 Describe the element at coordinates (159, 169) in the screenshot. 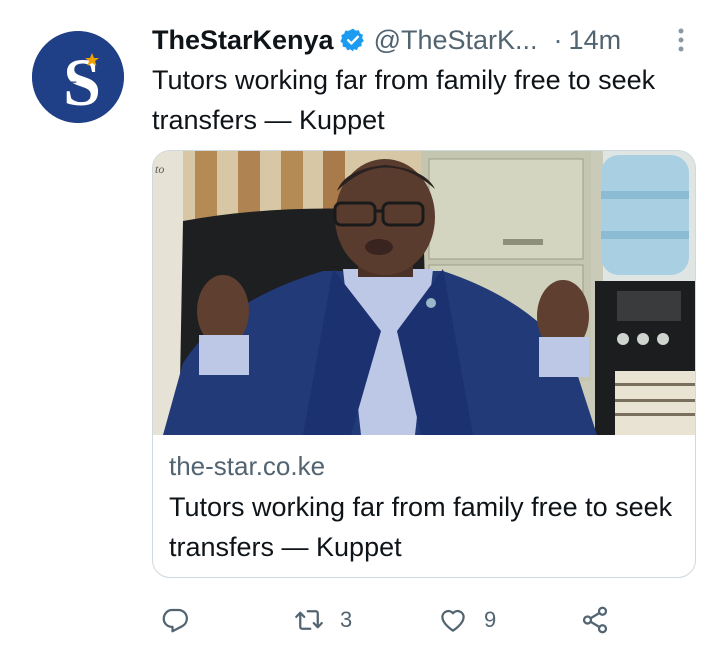

I see `image-partial-text: to` at that location.